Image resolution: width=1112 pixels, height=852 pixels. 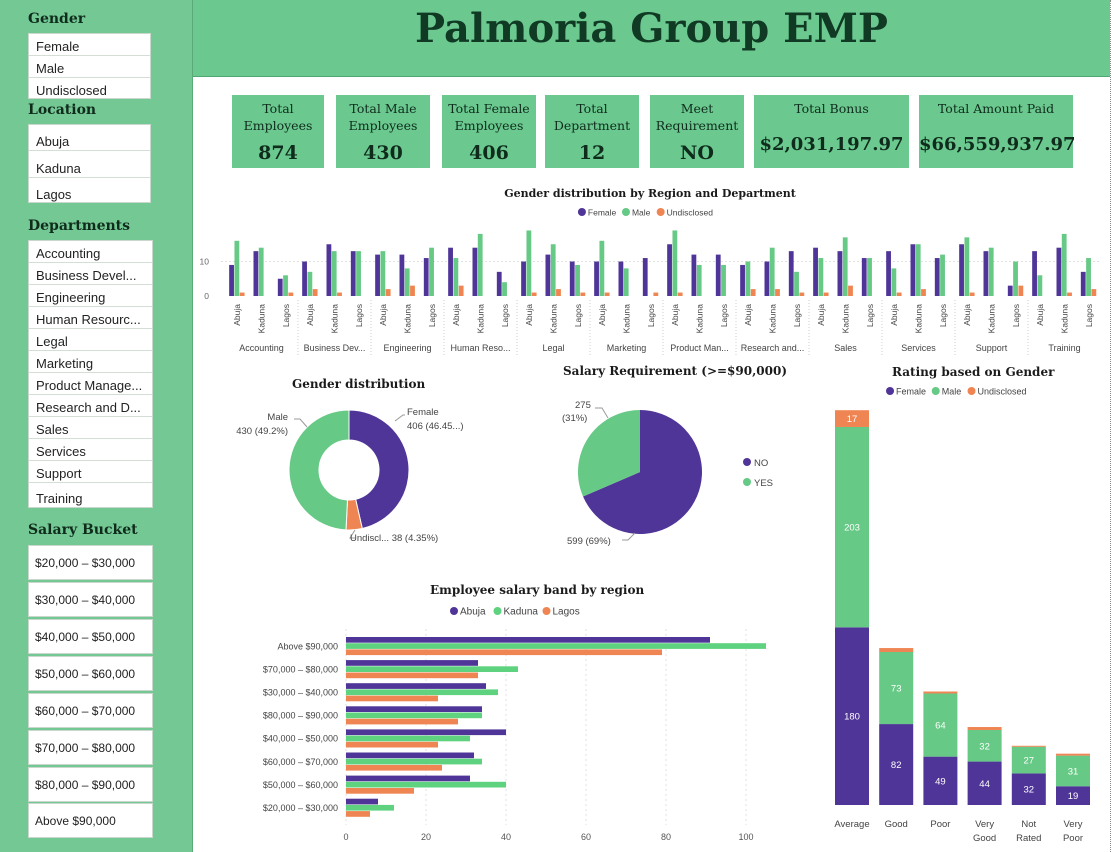 What do you see at coordinates (506, 837) in the screenshot?
I see `x-tick-label: 40` at bounding box center [506, 837].